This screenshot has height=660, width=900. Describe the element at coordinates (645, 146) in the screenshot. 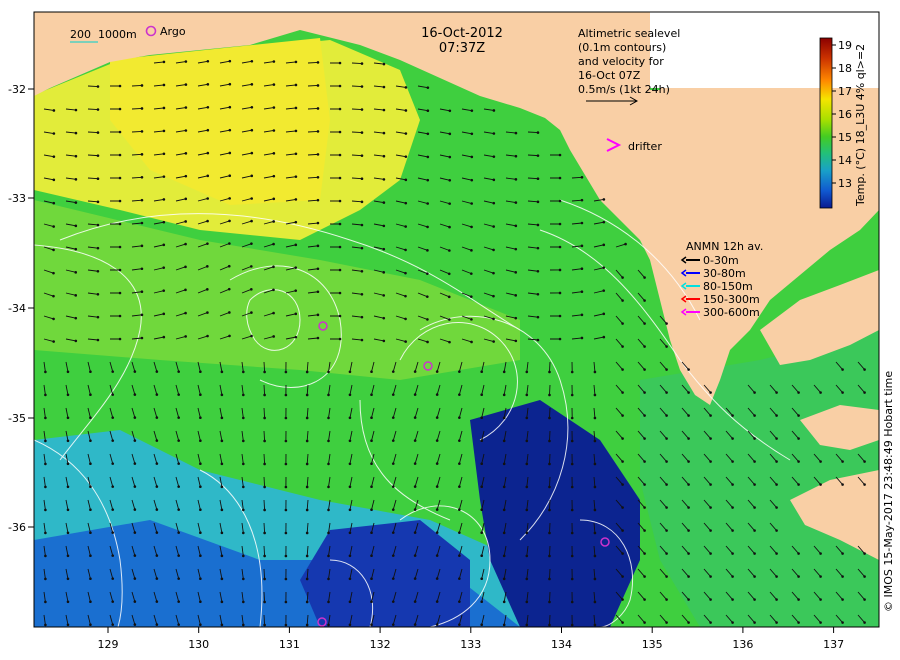

I see `drifter-label: drifter` at that location.